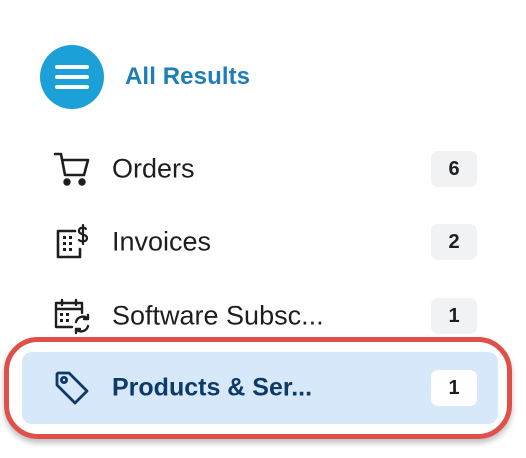 The image size is (526, 458). Describe the element at coordinates (72, 316) in the screenshot. I see `calendar-refresh-icon` at that location.